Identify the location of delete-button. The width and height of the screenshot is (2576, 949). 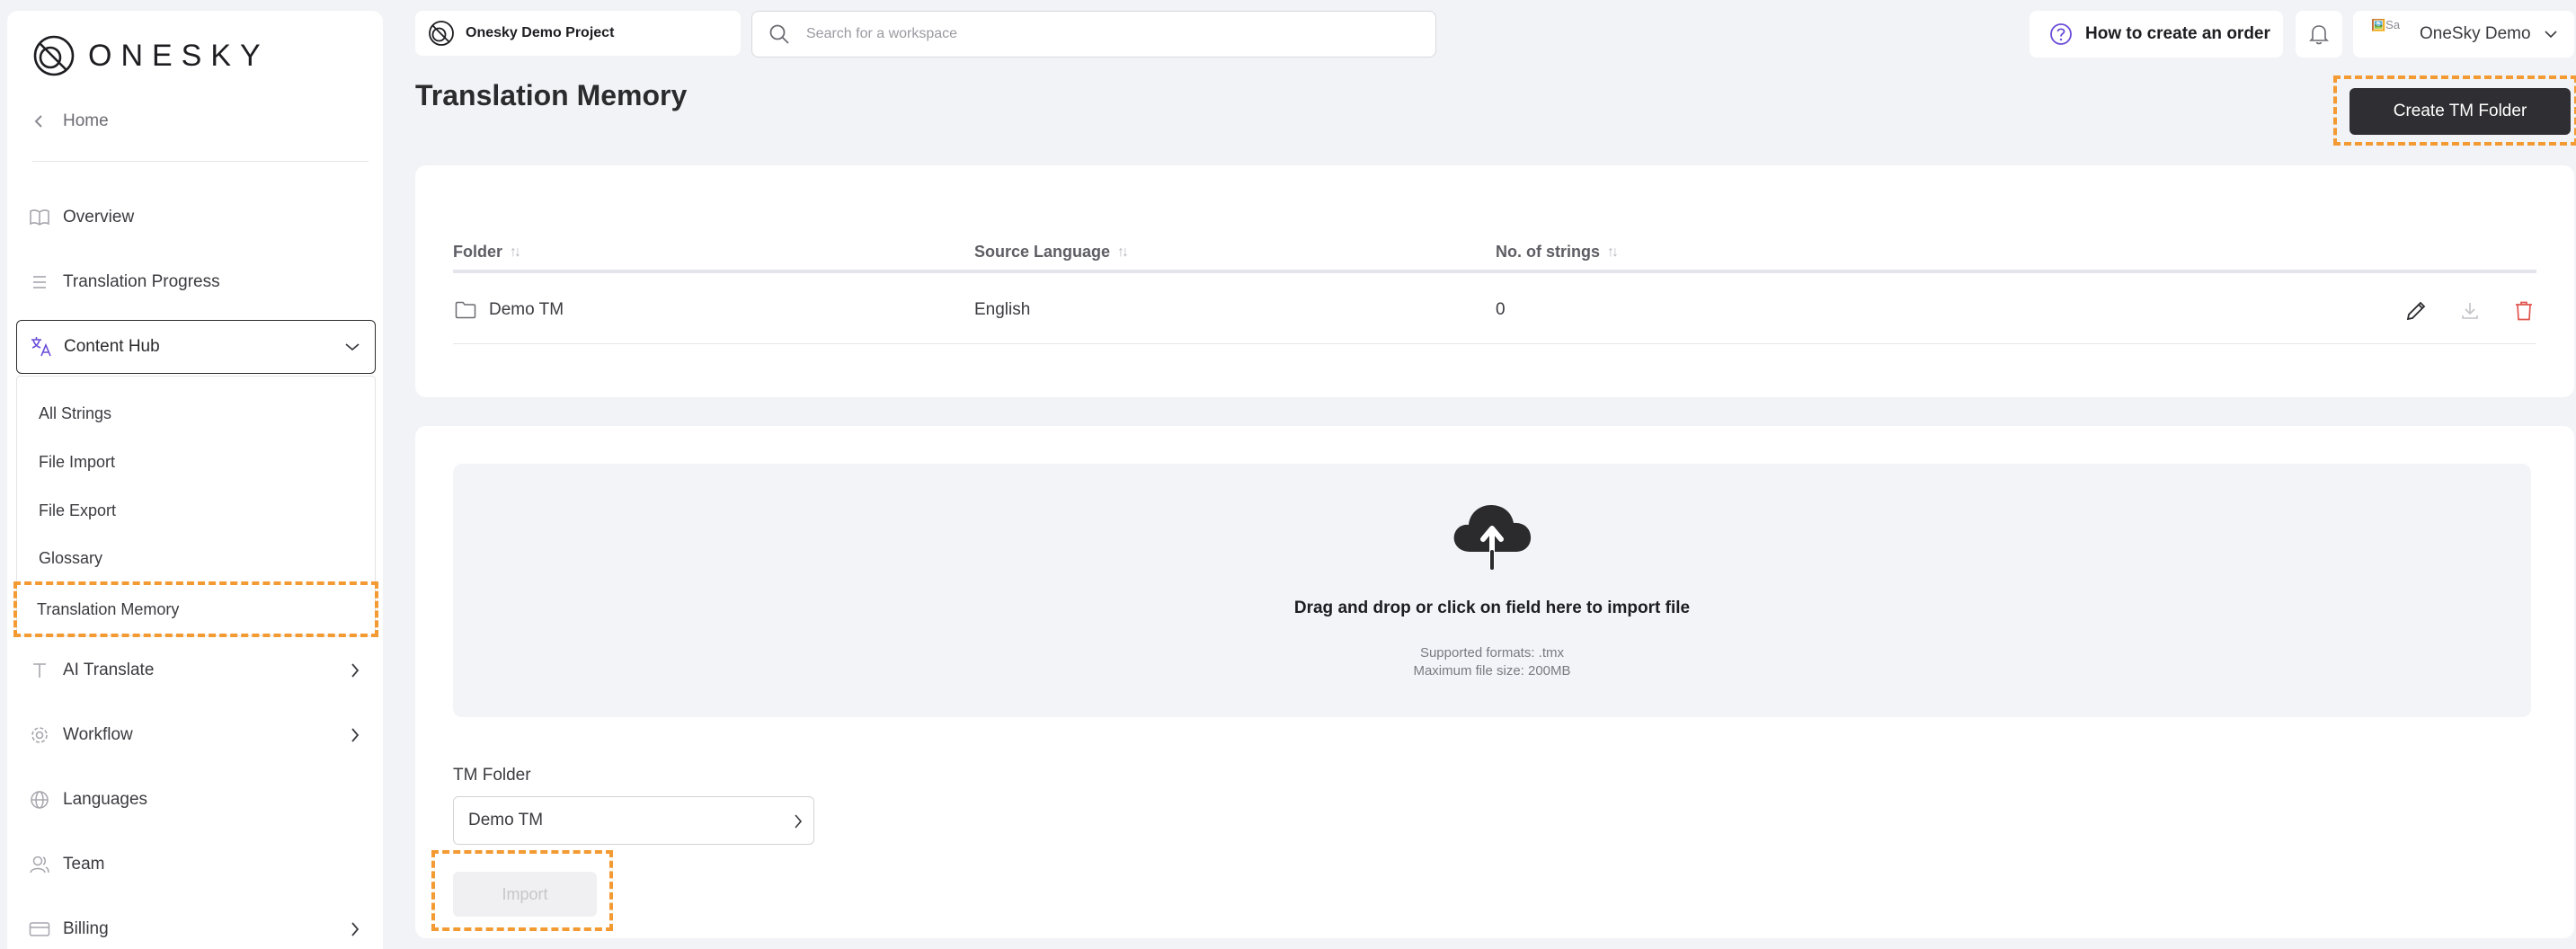
(2523, 311).